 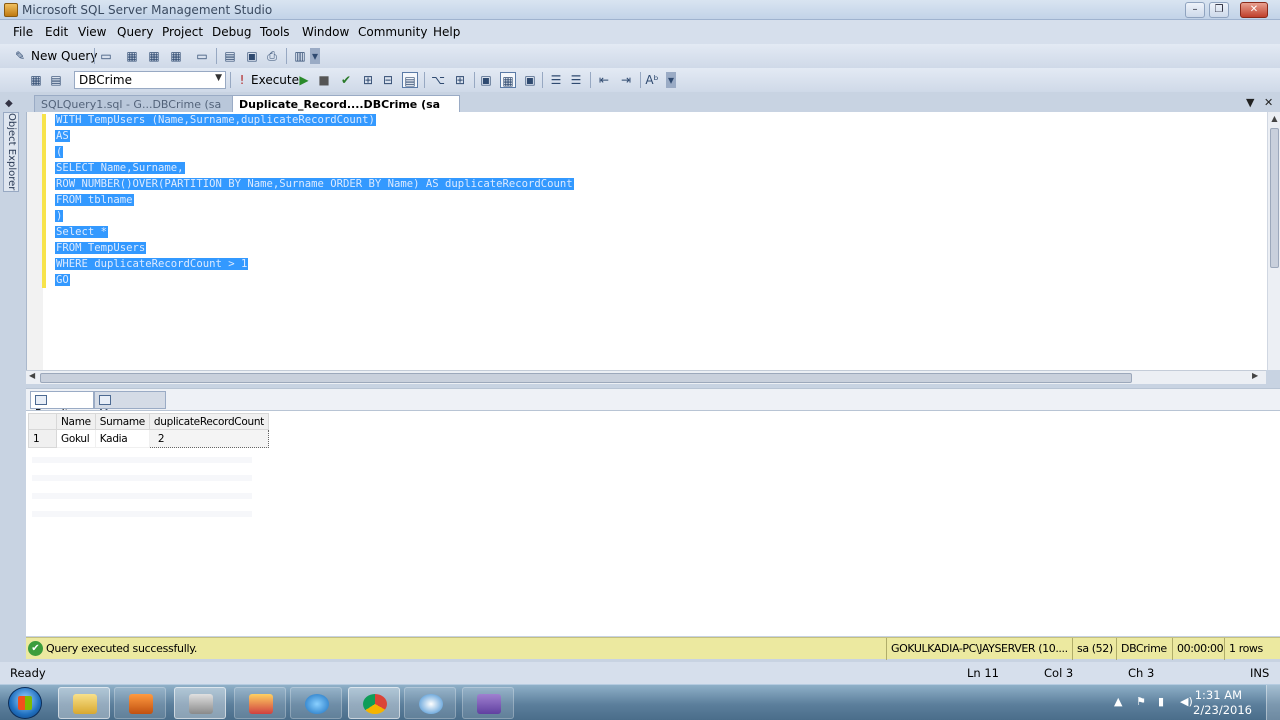 I want to click on code-line: Select *, so click(x=314, y=232).